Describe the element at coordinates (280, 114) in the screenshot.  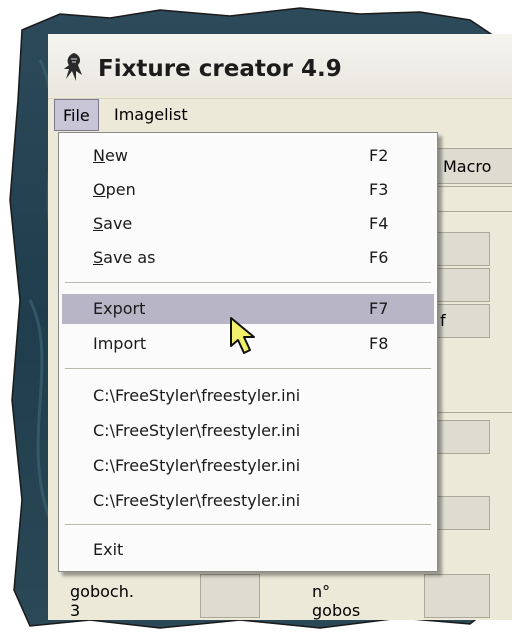
I see `menu-bar: File Imagelist` at that location.